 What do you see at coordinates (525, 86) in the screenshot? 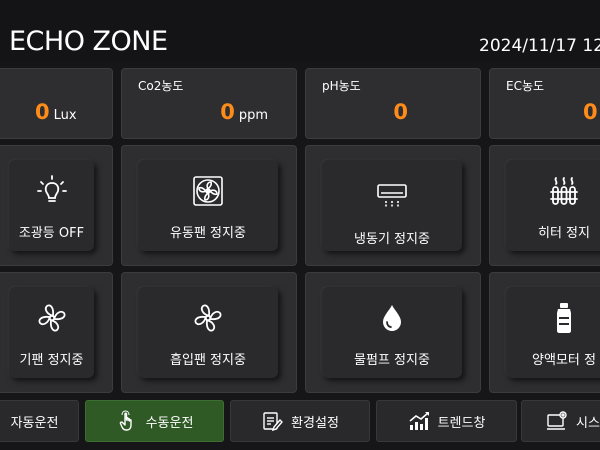
I see `sensor-label: EC농도` at bounding box center [525, 86].